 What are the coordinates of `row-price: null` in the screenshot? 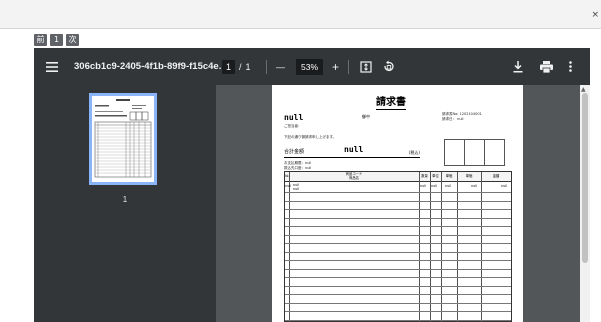 It's located at (448, 186).